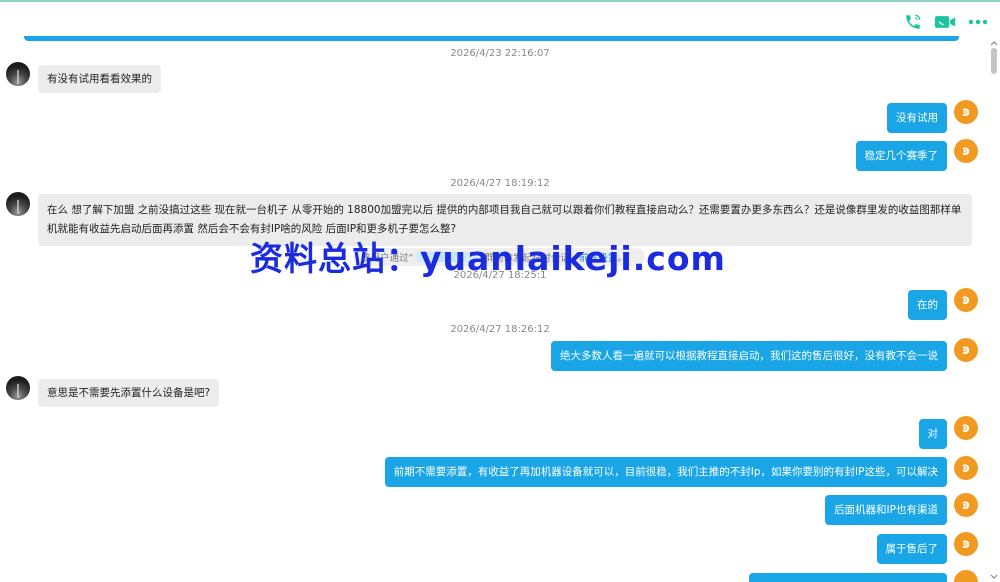 This screenshot has height=582, width=1000. I want to click on message-bubble-self: 在的, so click(927, 305).